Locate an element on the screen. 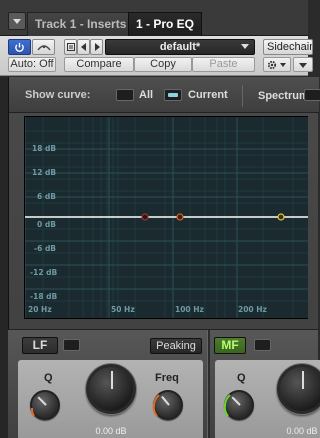 This screenshot has width=320, height=438. copy-button: Copy is located at coordinates (163, 64).